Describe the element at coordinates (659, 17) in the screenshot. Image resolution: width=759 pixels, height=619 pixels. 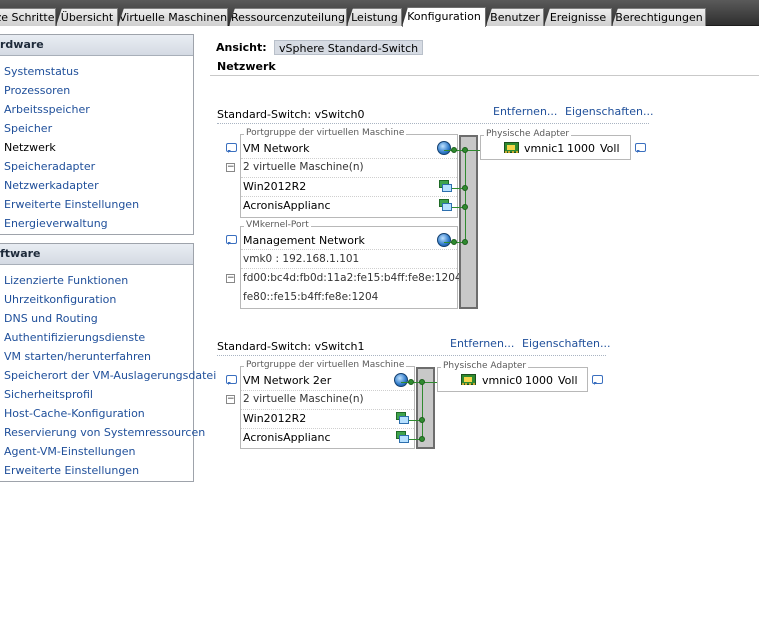
I see `tab-permissions: Berechtigungen` at that location.